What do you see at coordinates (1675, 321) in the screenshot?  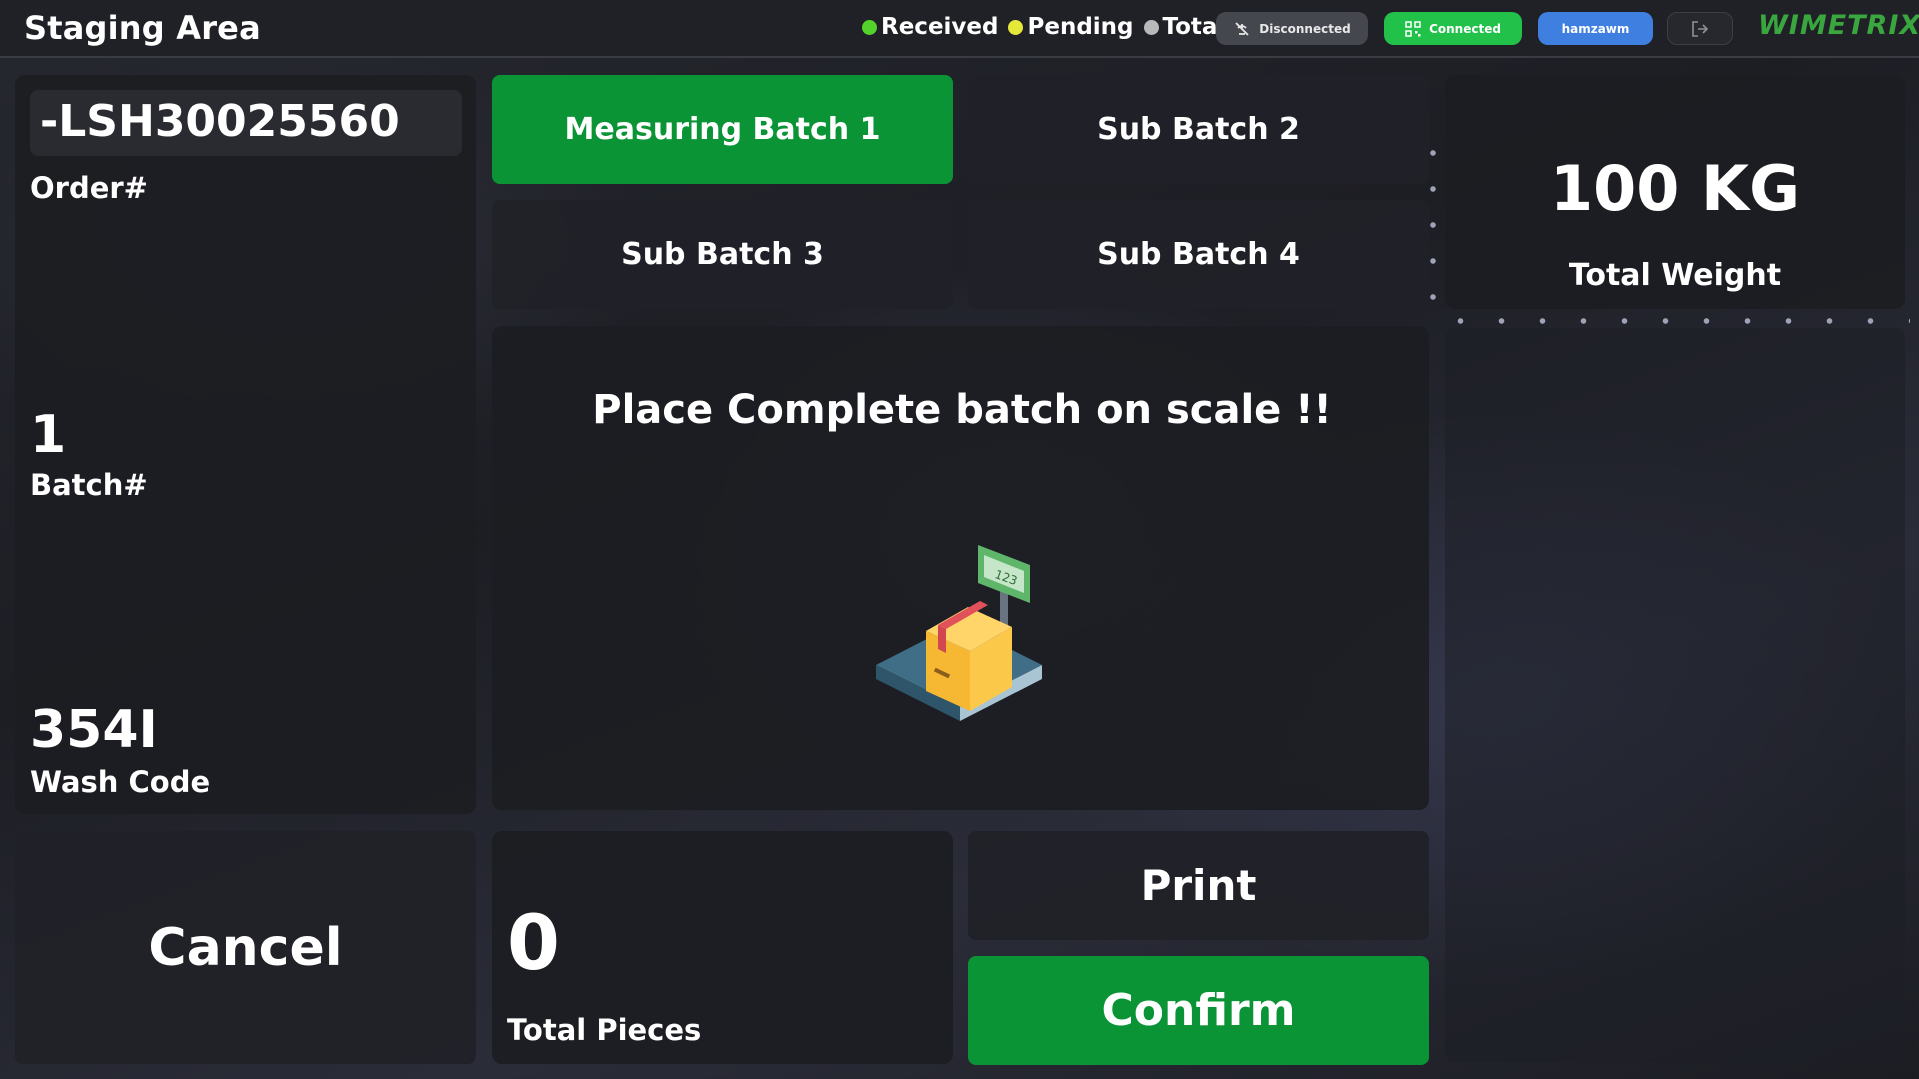 I see `dotted-divider` at bounding box center [1675, 321].